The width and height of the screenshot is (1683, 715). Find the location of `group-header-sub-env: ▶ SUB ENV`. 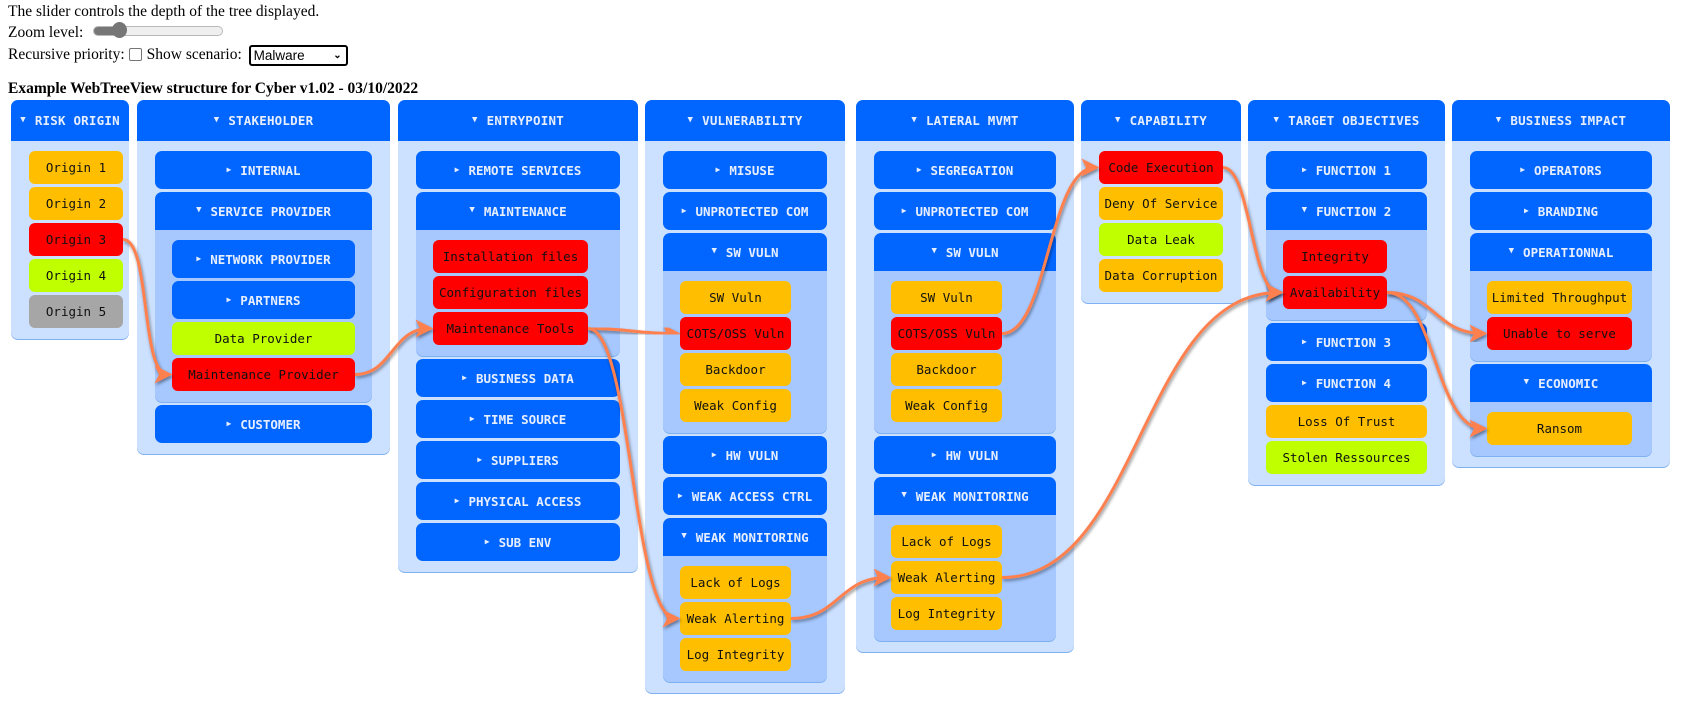

group-header-sub-env: ▶ SUB ENV is located at coordinates (518, 542).